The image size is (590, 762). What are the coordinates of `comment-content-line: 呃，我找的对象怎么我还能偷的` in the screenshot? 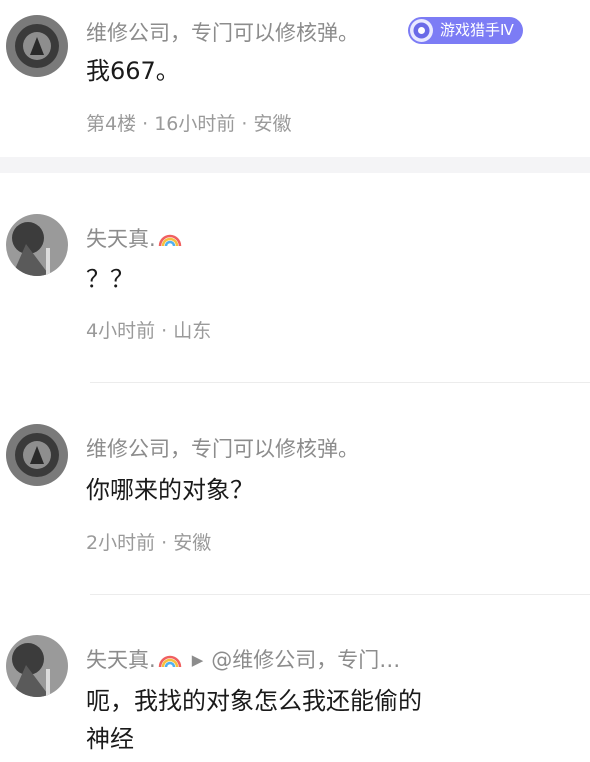 It's located at (254, 701).